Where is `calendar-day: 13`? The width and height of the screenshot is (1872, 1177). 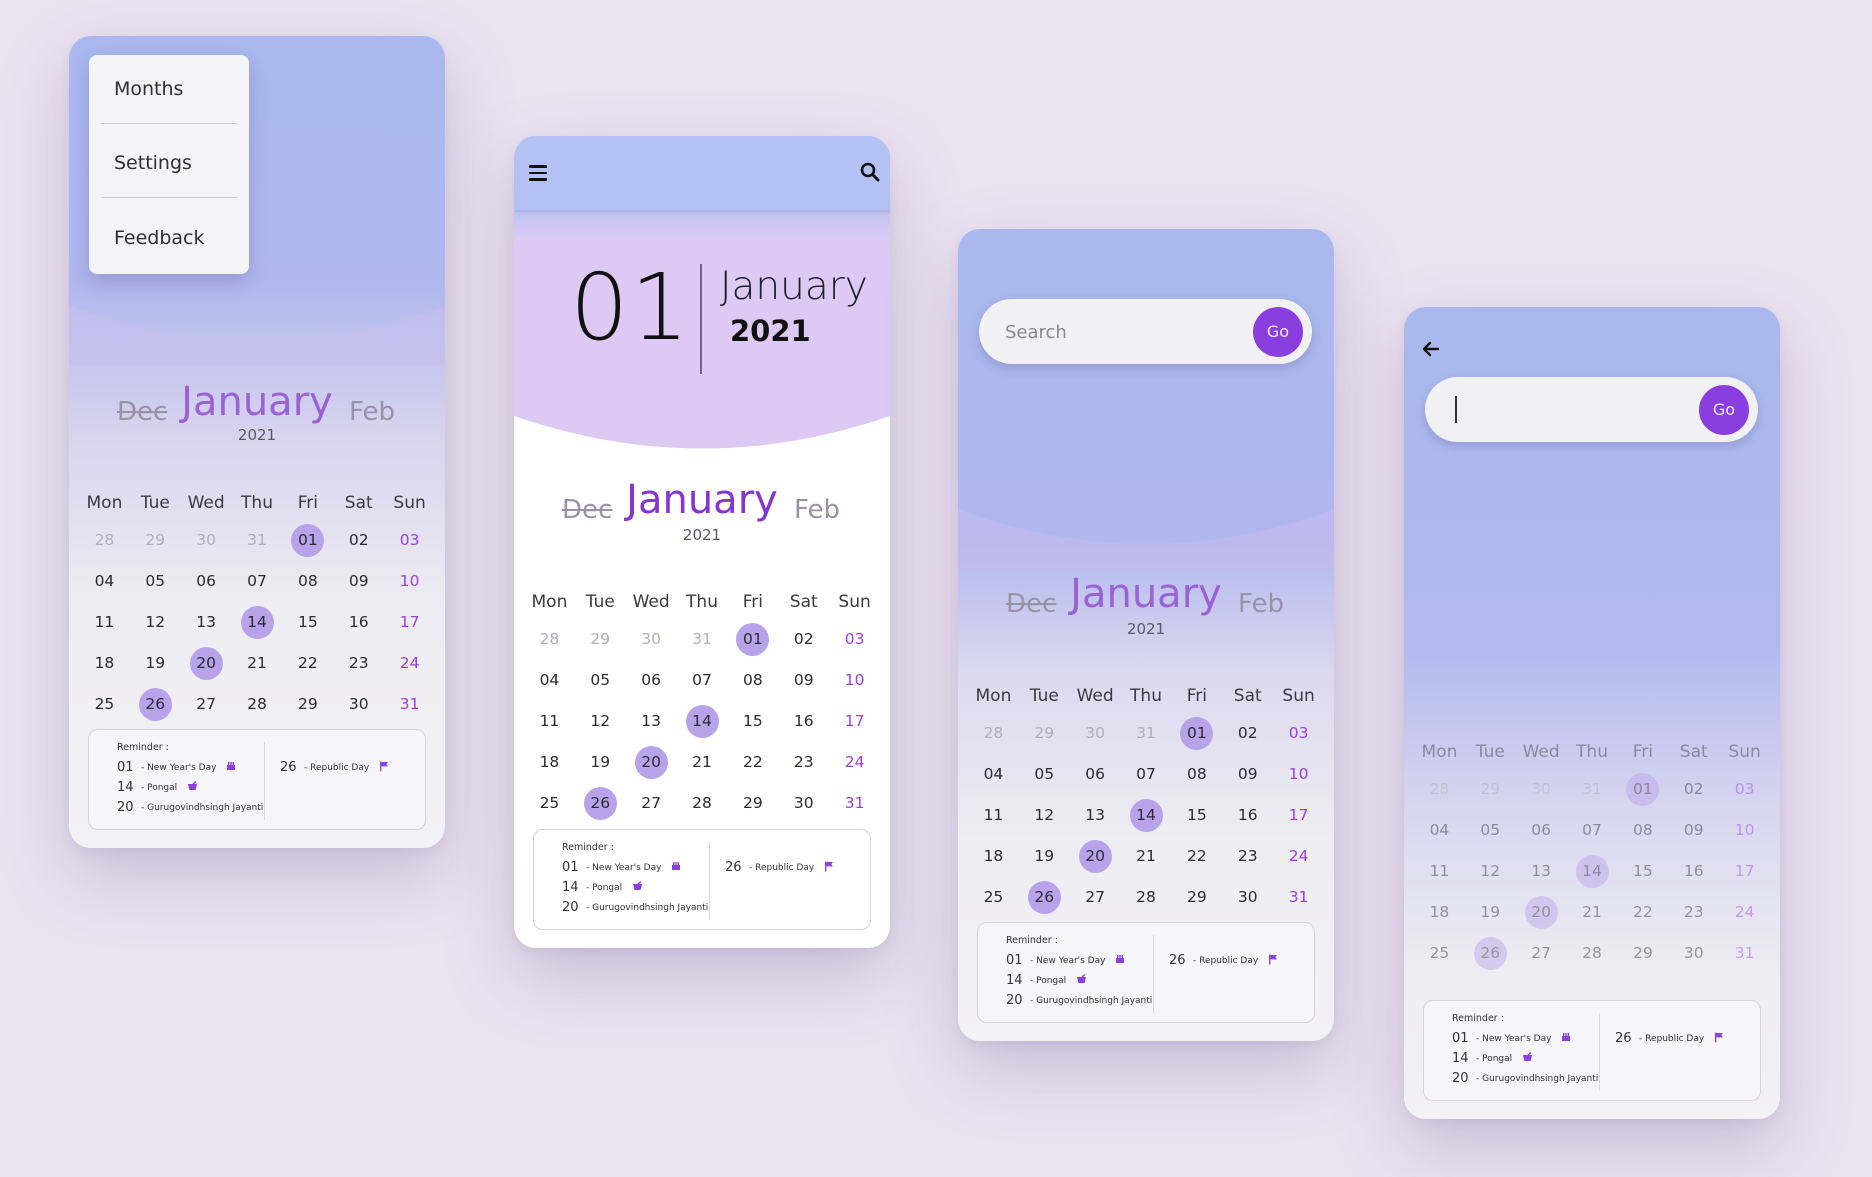
calendar-day: 13 is located at coordinates (1095, 815).